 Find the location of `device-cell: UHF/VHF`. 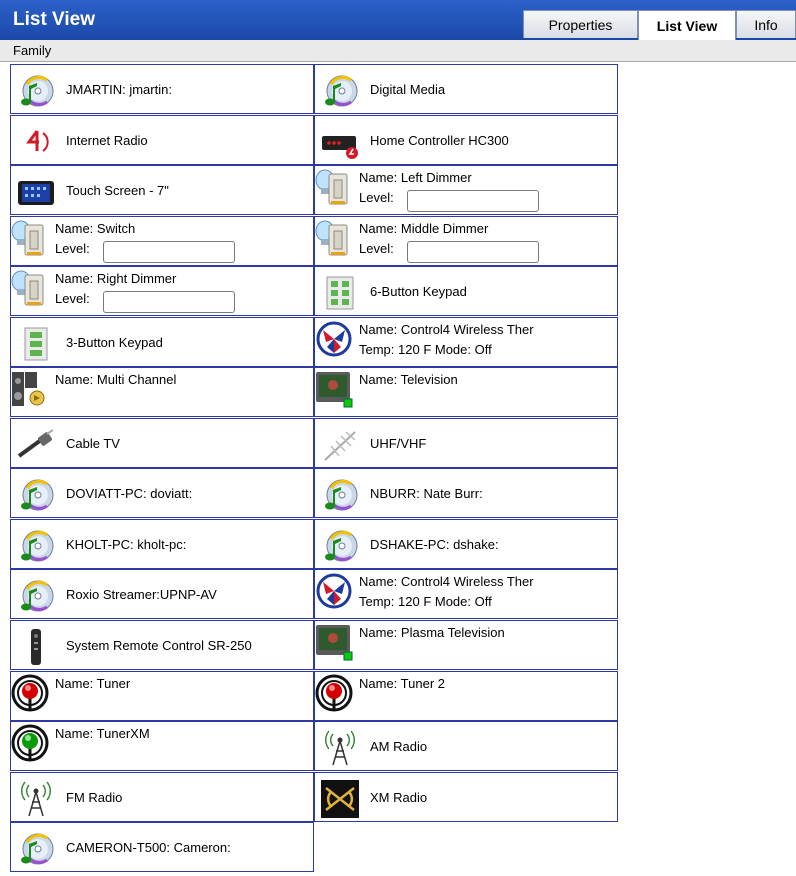

device-cell: UHF/VHF is located at coordinates (466, 443).